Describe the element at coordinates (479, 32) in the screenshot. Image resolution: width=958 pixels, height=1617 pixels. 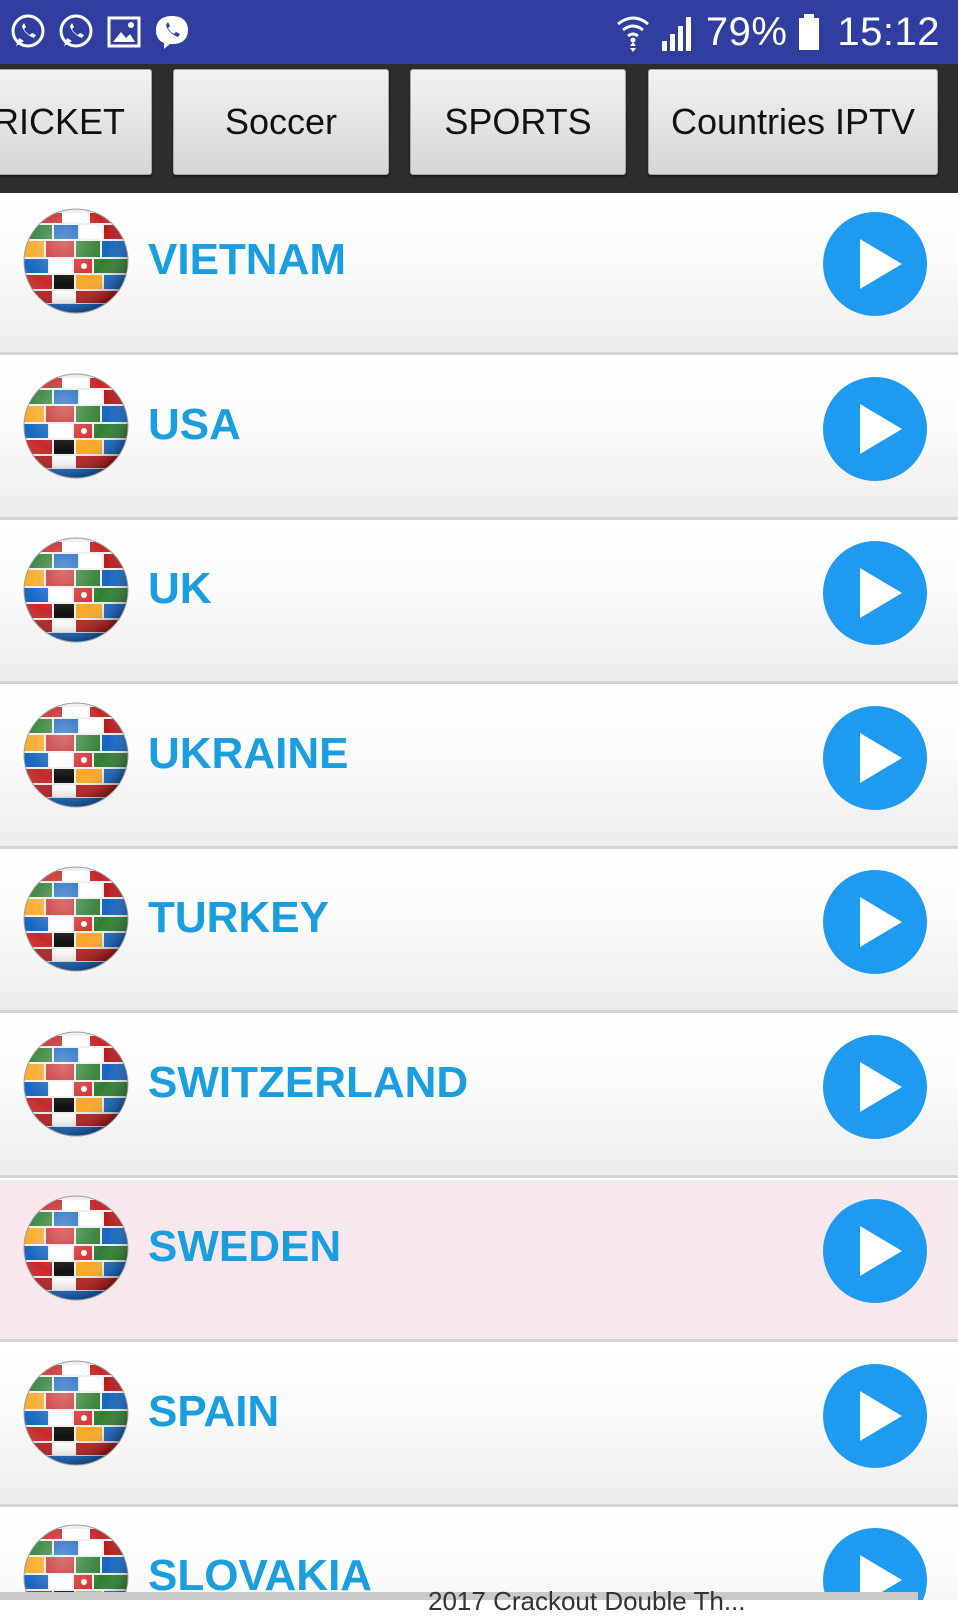
I see `status-bar: 79% 15:12` at that location.